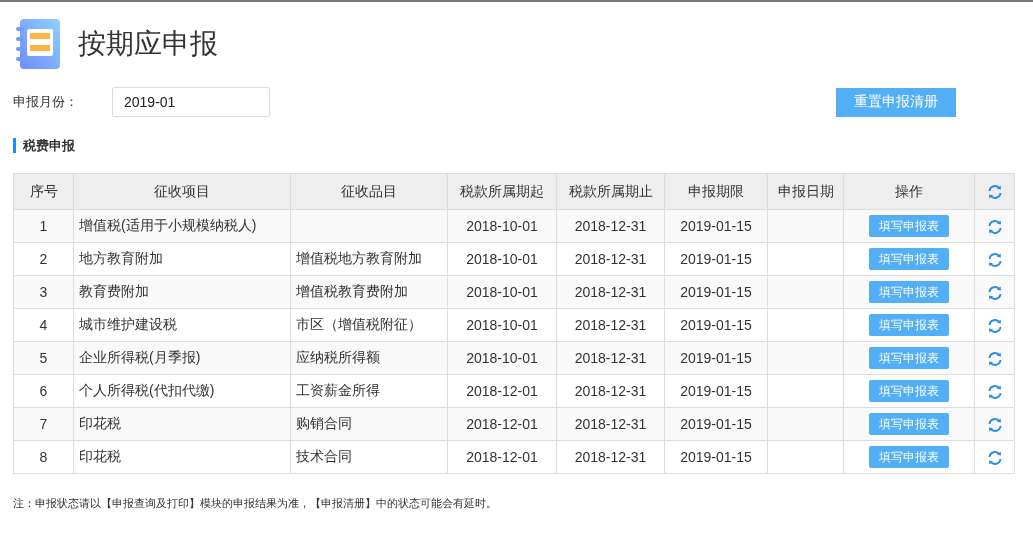 The width and height of the screenshot is (1033, 534). What do you see at coordinates (43, 292) in the screenshot?
I see `table-cell: 3` at bounding box center [43, 292].